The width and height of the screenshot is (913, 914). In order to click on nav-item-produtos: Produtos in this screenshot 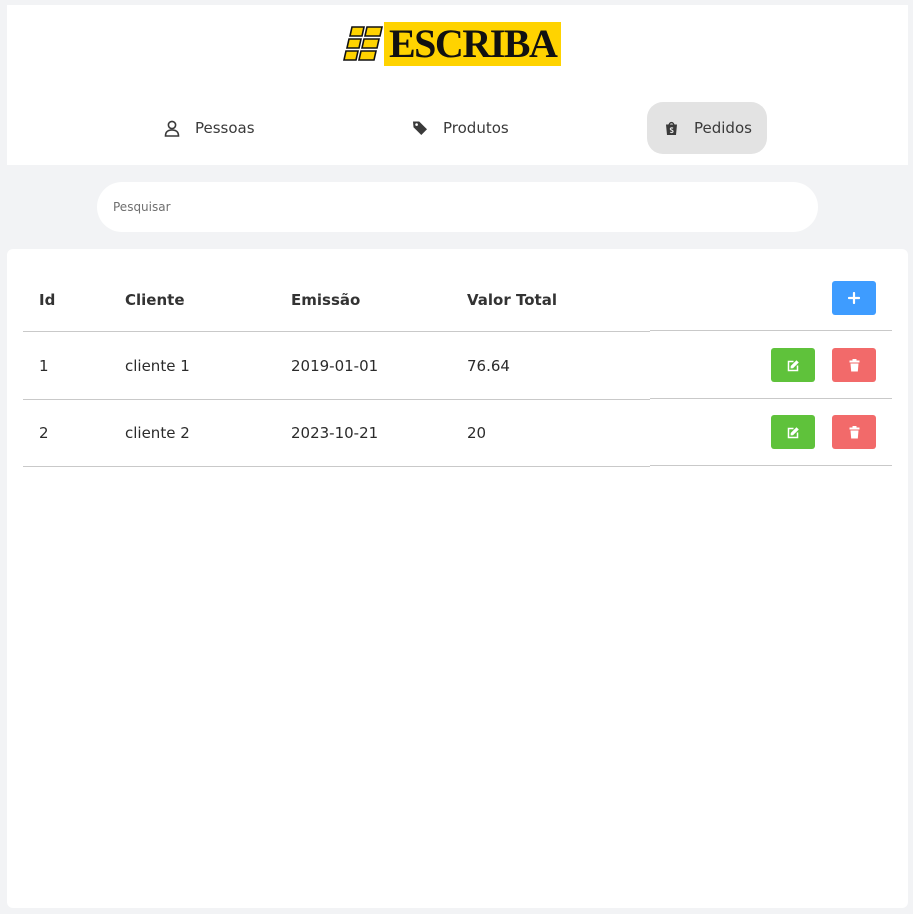, I will do `click(460, 128)`.